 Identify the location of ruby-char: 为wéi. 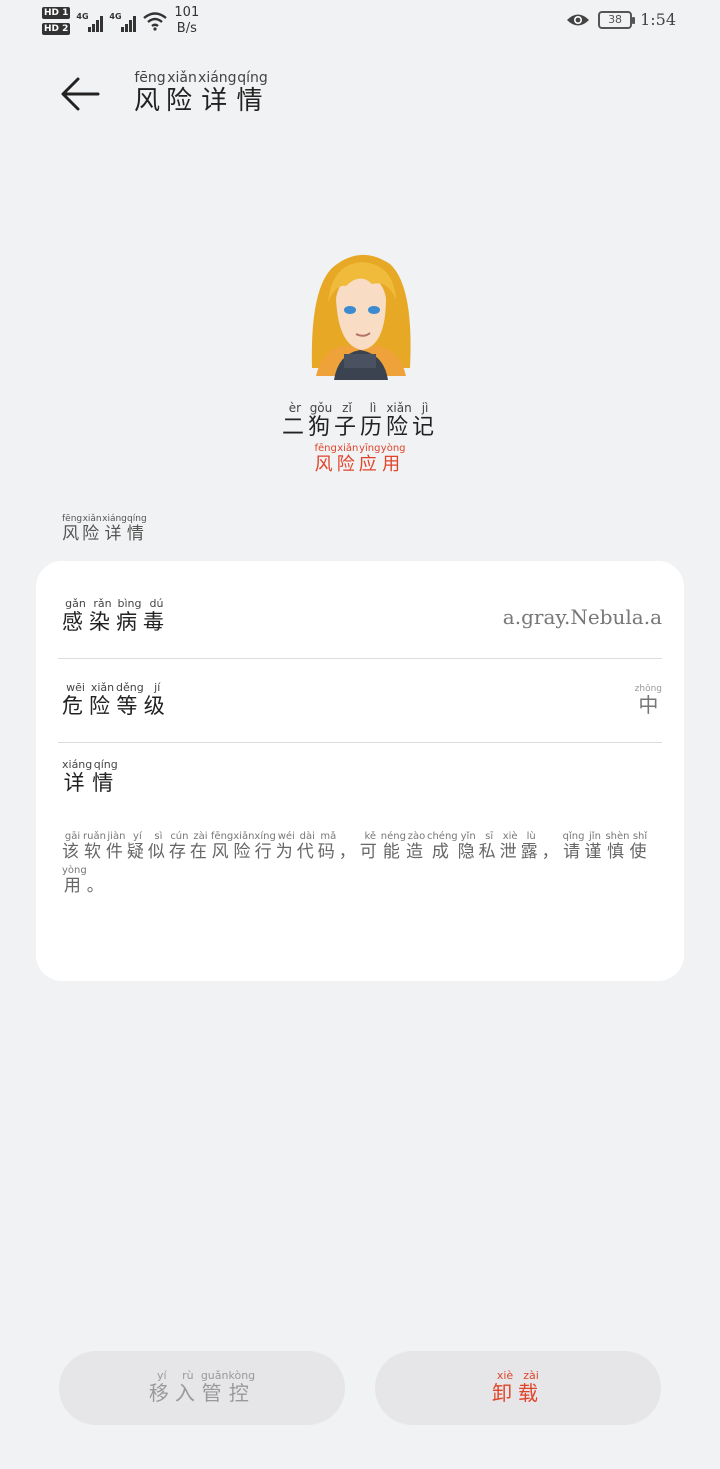
(286, 846).